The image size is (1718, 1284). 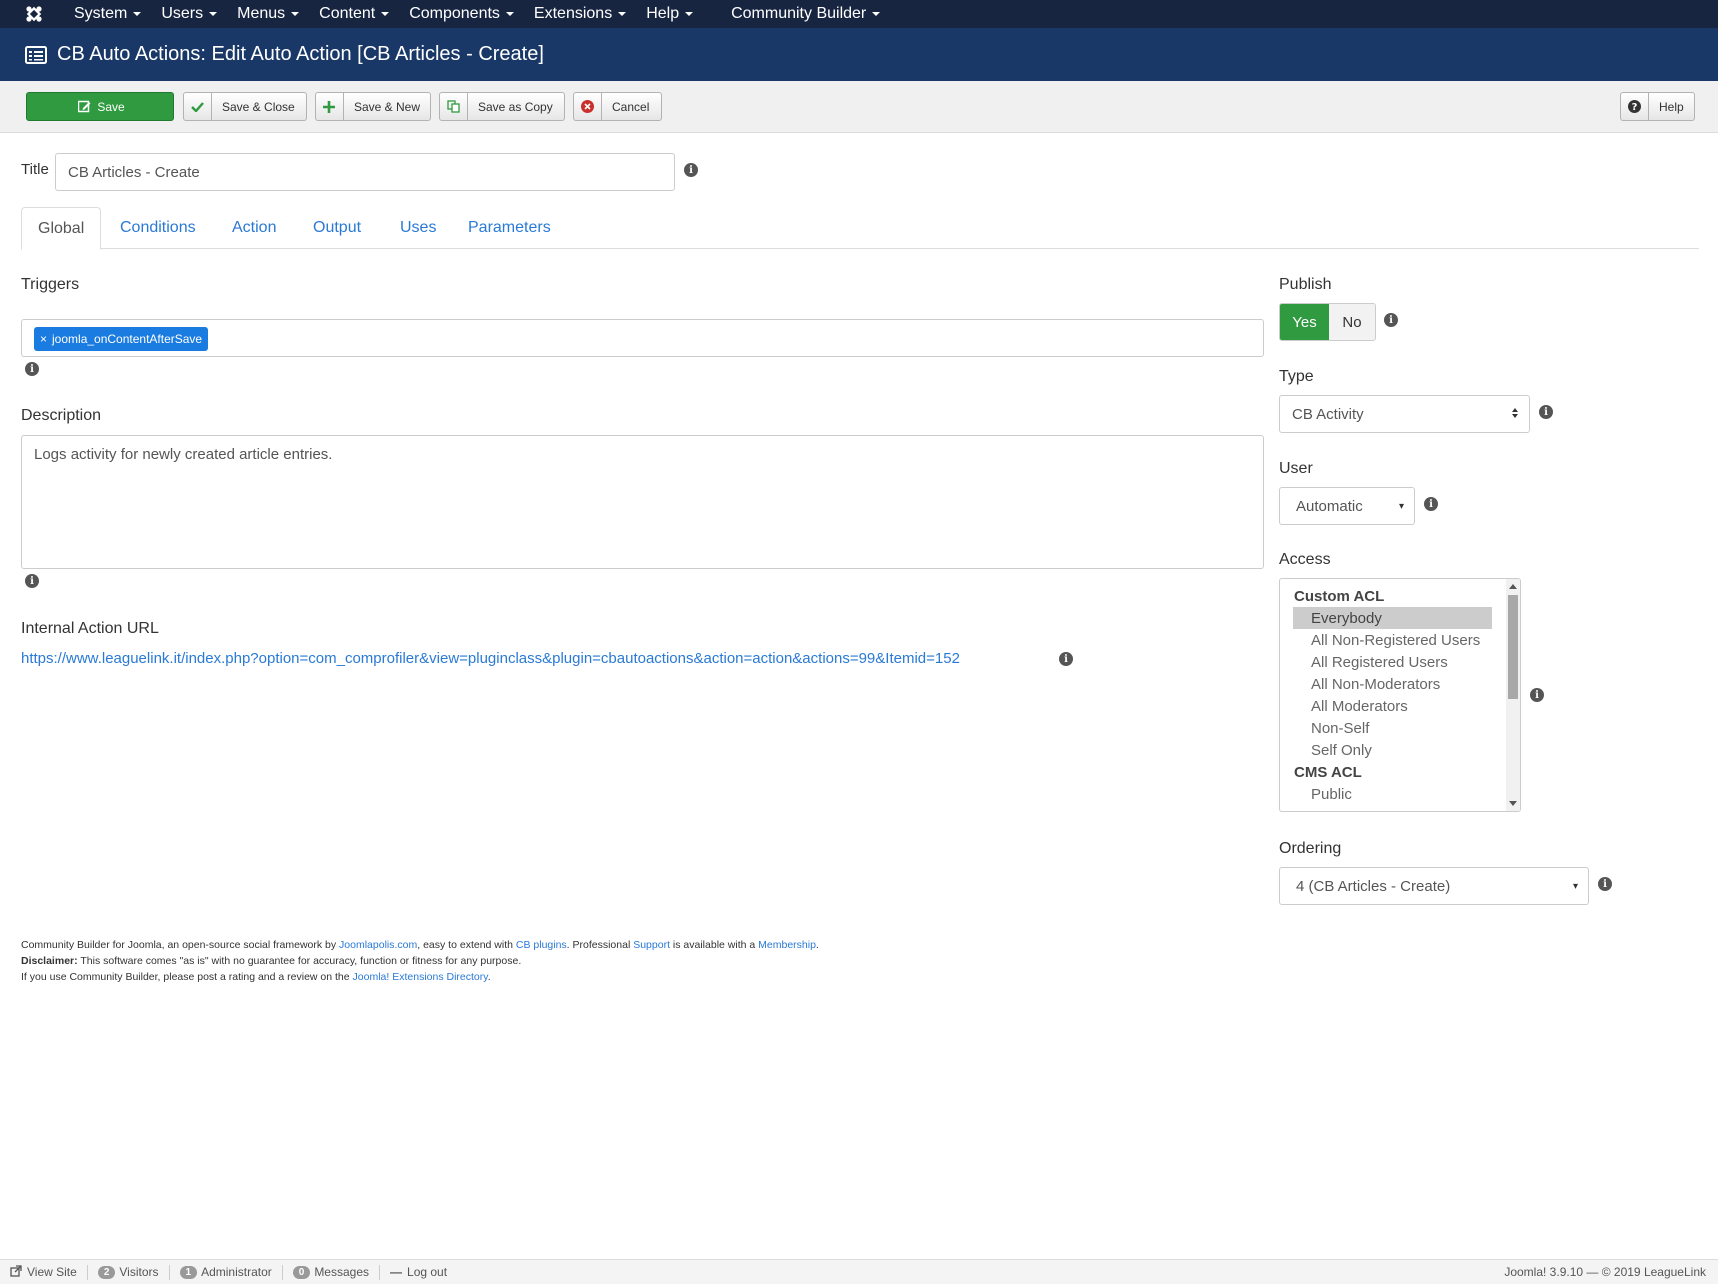 I want to click on menu-extensions: Extensions, so click(x=580, y=14).